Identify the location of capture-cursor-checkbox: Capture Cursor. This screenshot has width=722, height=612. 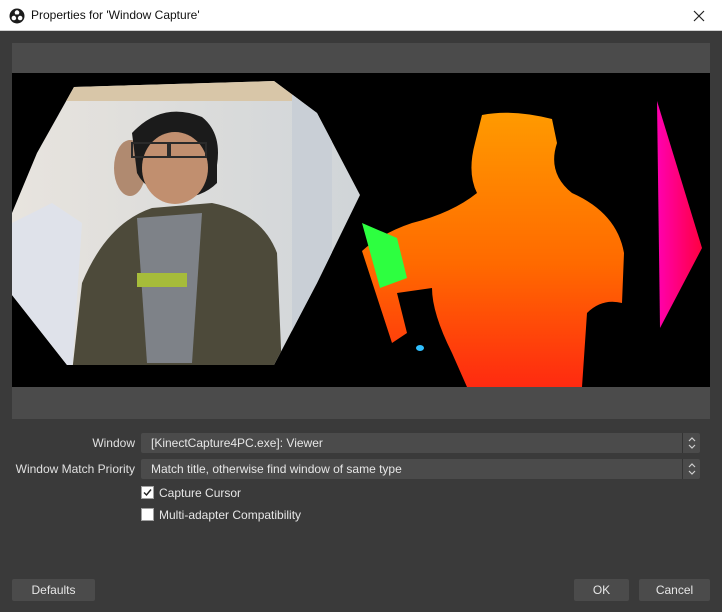
(241, 493).